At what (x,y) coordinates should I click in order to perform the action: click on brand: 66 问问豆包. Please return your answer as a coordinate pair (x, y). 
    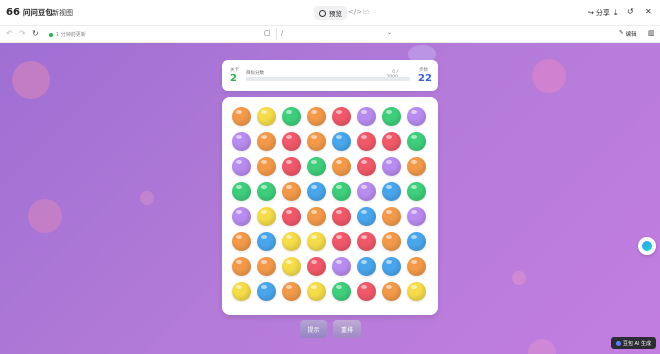
    Looking at the image, I should click on (29, 12).